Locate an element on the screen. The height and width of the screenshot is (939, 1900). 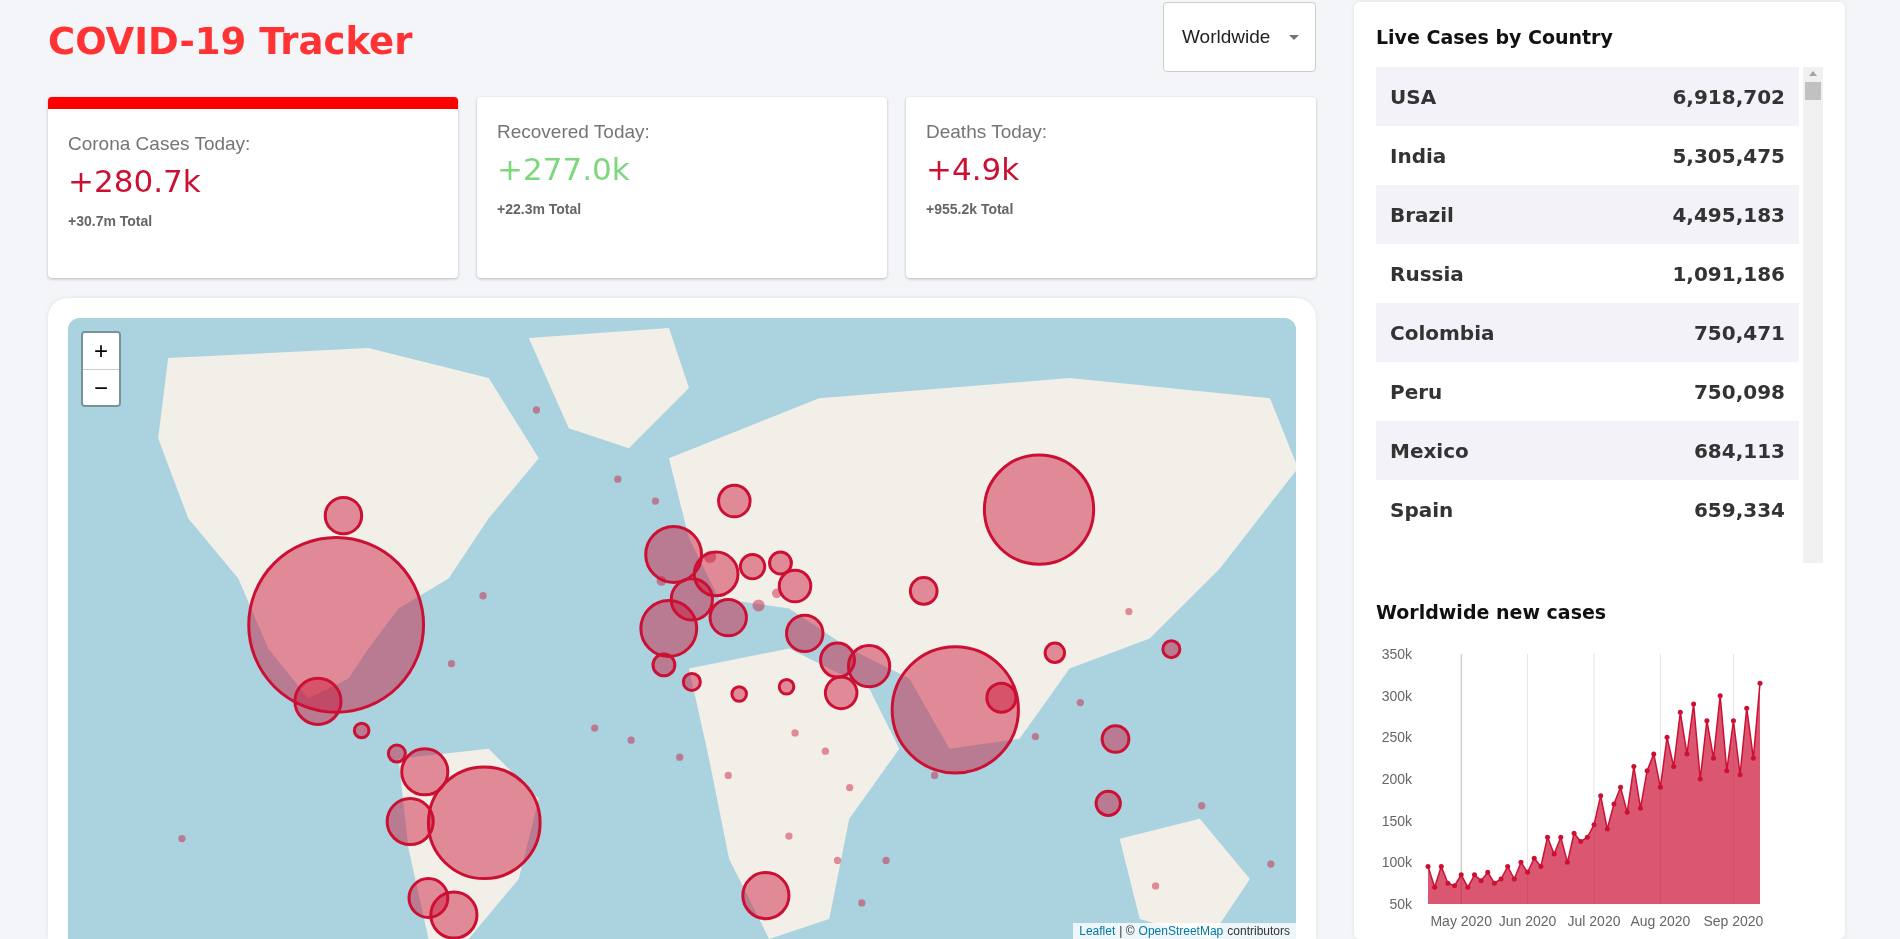
app-title: COVID-19 Tracker is located at coordinates (230, 41).